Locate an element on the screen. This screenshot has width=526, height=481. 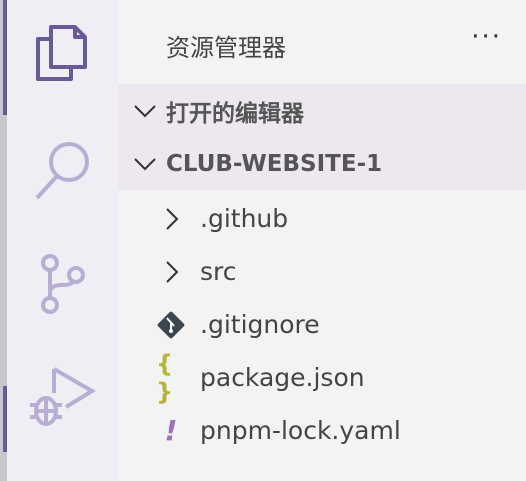
json-braces-icon: { } is located at coordinates (165, 377).